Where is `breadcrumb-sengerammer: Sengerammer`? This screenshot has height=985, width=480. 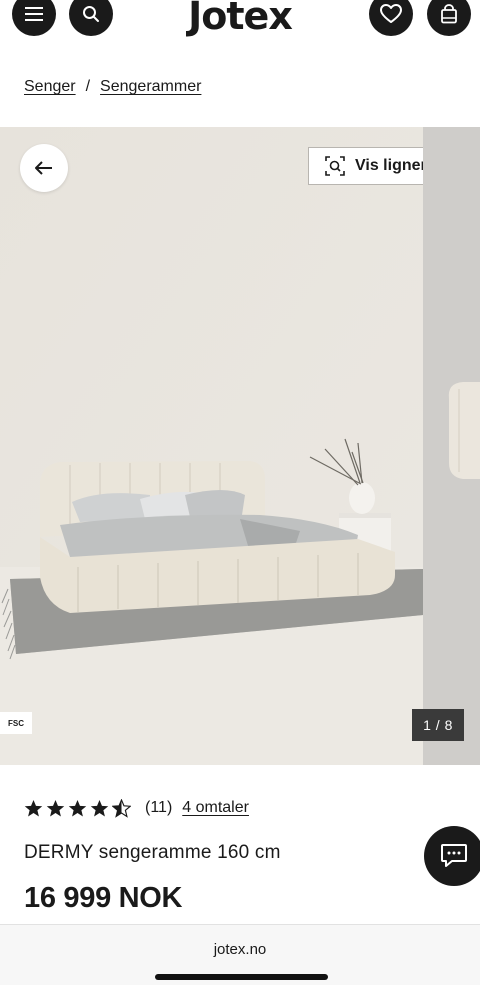
breadcrumb-sengerammer: Sengerammer is located at coordinates (150, 87).